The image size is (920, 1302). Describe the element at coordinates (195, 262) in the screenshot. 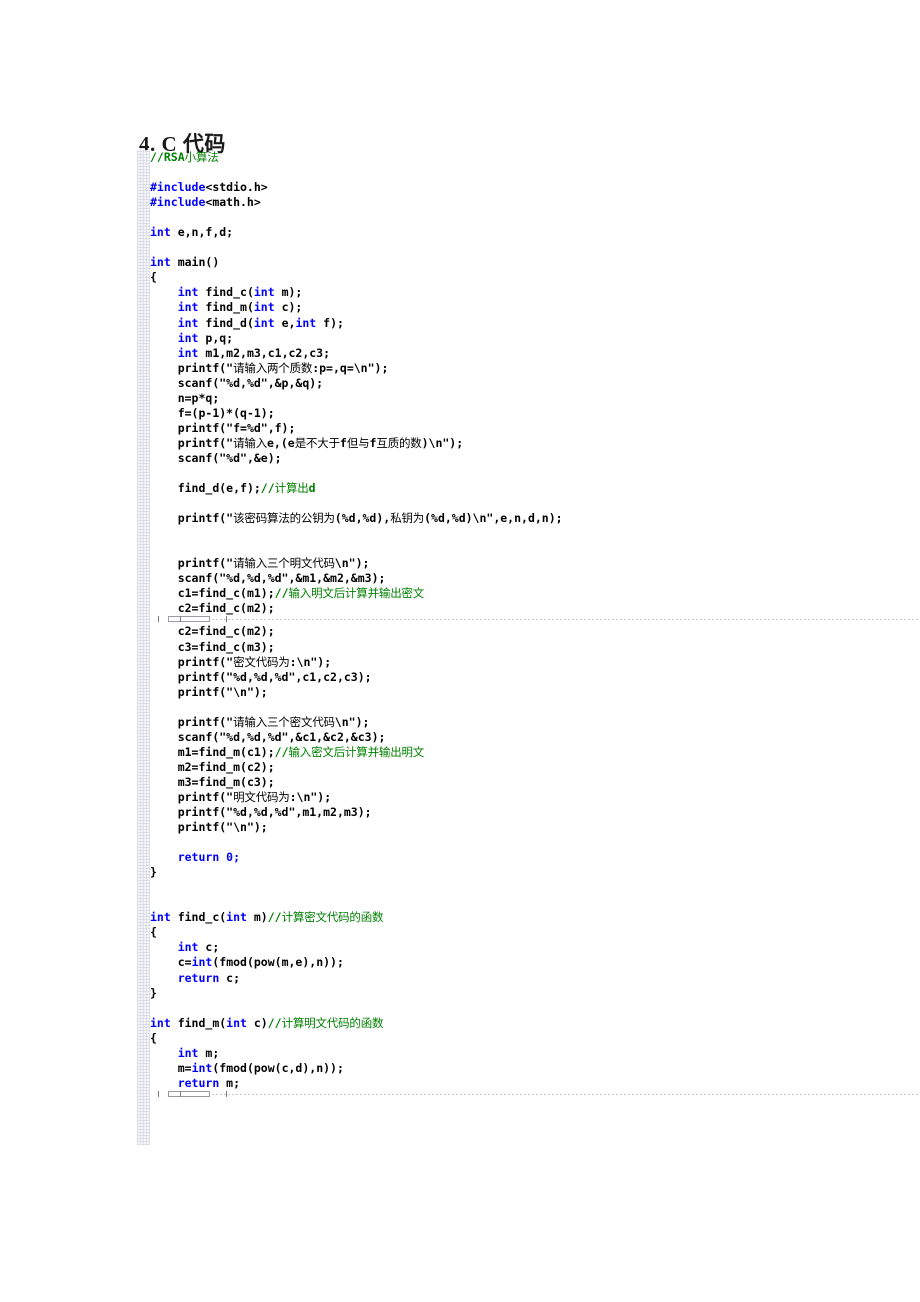

I see `code-token: main()` at that location.